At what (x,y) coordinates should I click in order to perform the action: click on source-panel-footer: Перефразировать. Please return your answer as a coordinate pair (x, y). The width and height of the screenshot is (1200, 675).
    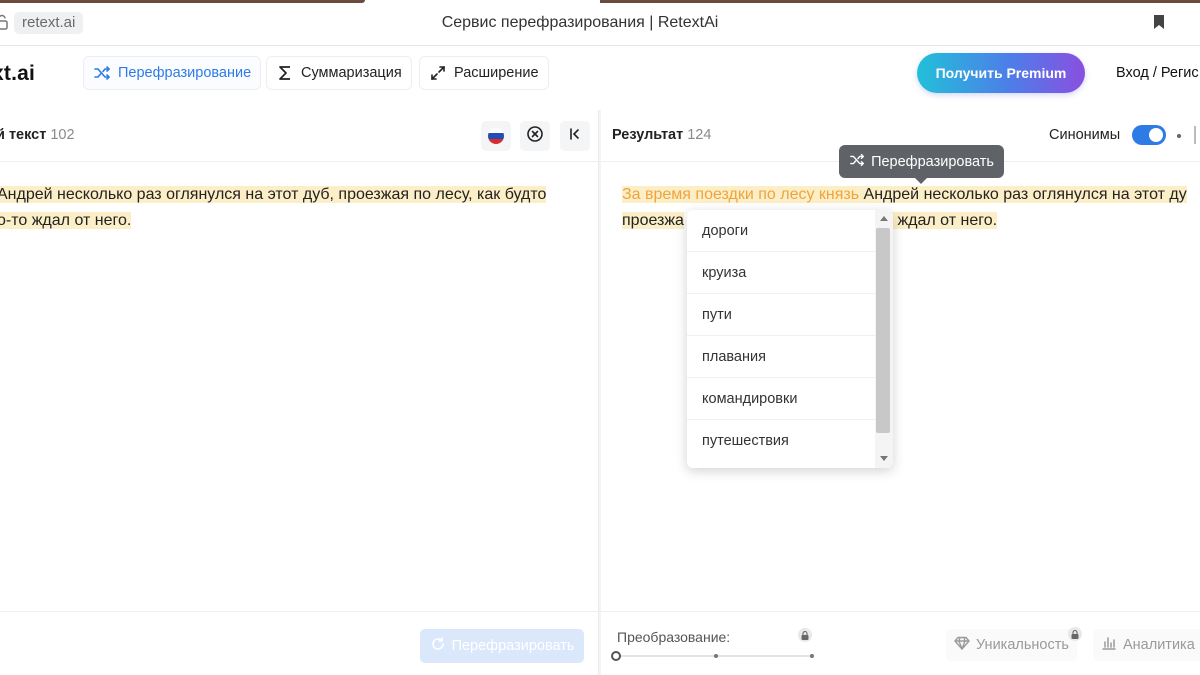
    Looking at the image, I should click on (299, 643).